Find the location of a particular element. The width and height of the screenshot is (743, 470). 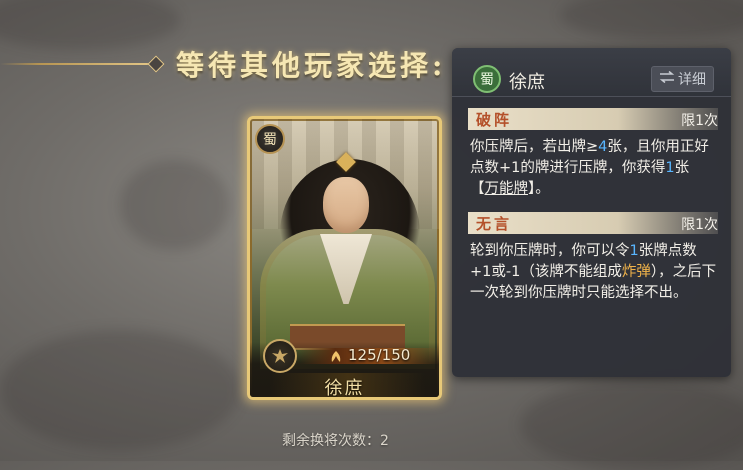

card-faction-label: 蜀 is located at coordinates (270, 140).